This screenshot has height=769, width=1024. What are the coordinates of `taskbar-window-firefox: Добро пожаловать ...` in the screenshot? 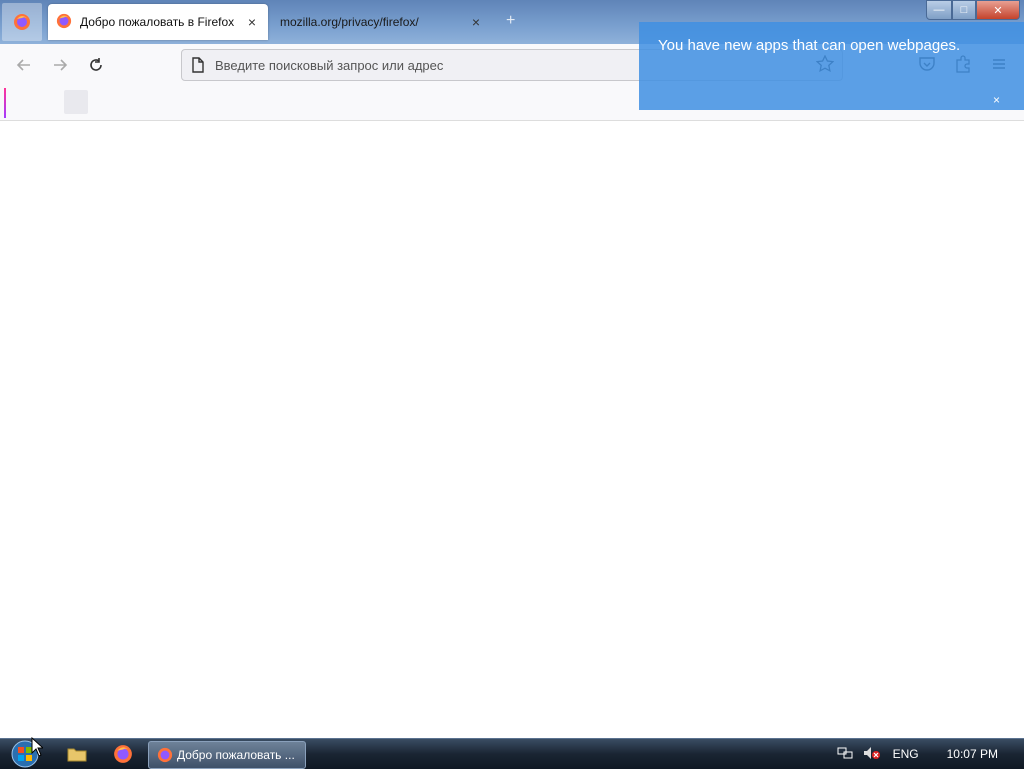 It's located at (227, 755).